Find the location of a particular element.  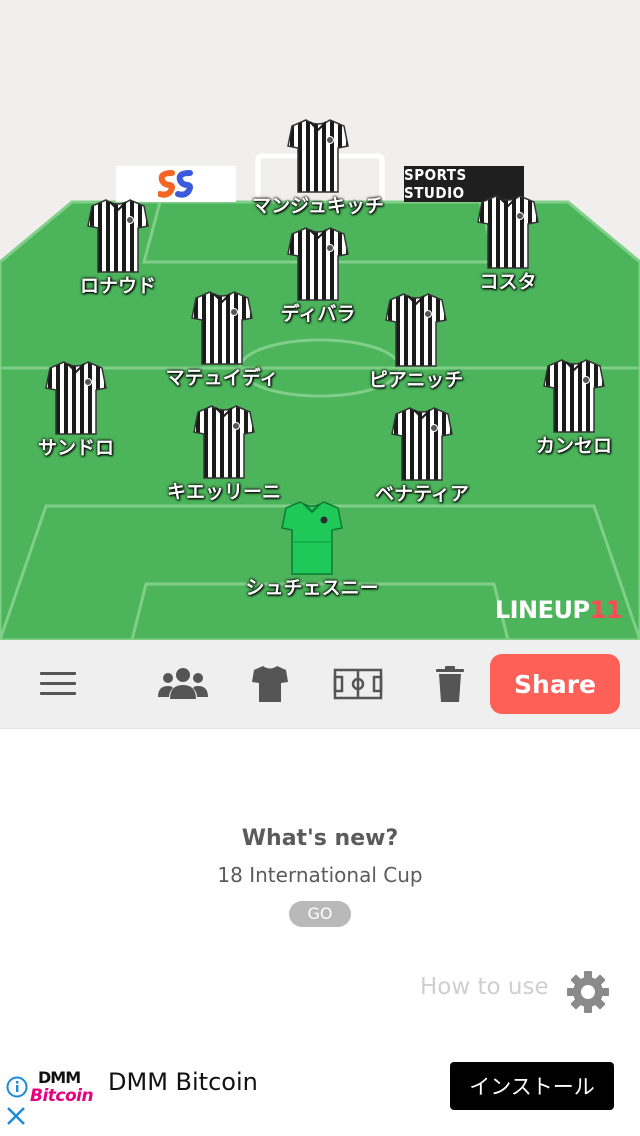

whats-new-title: What's new? is located at coordinates (320, 838).